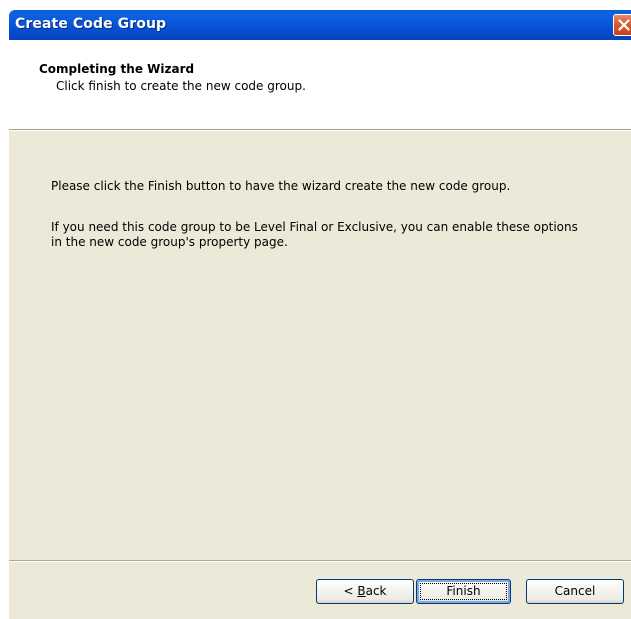 The width and height of the screenshot is (631, 619). I want to click on header-title: Completing the Wizard, so click(117, 69).